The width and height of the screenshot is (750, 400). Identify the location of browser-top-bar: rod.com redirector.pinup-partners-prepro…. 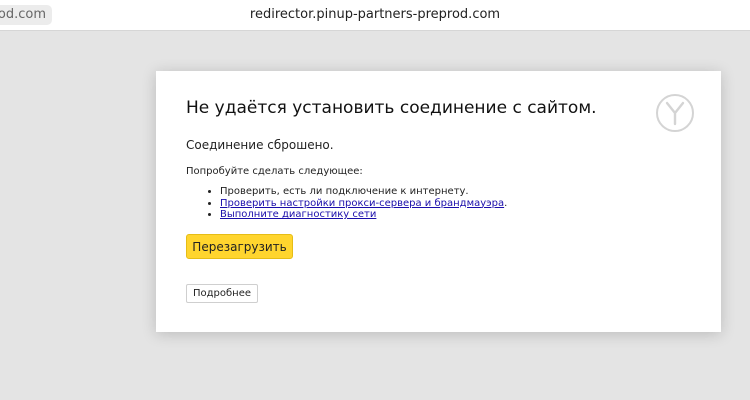
(375, 15).